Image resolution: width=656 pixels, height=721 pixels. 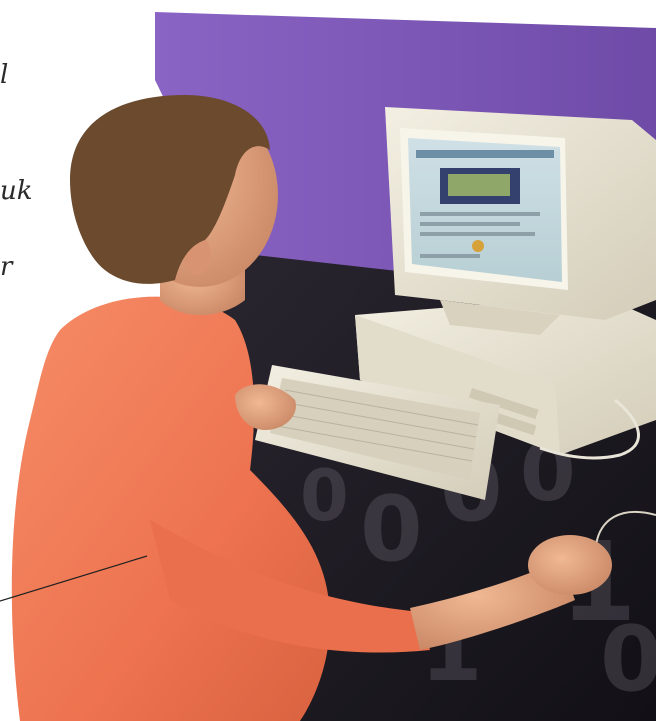 What do you see at coordinates (6, 267) in the screenshot?
I see `margin-text-fragment-low: r` at bounding box center [6, 267].